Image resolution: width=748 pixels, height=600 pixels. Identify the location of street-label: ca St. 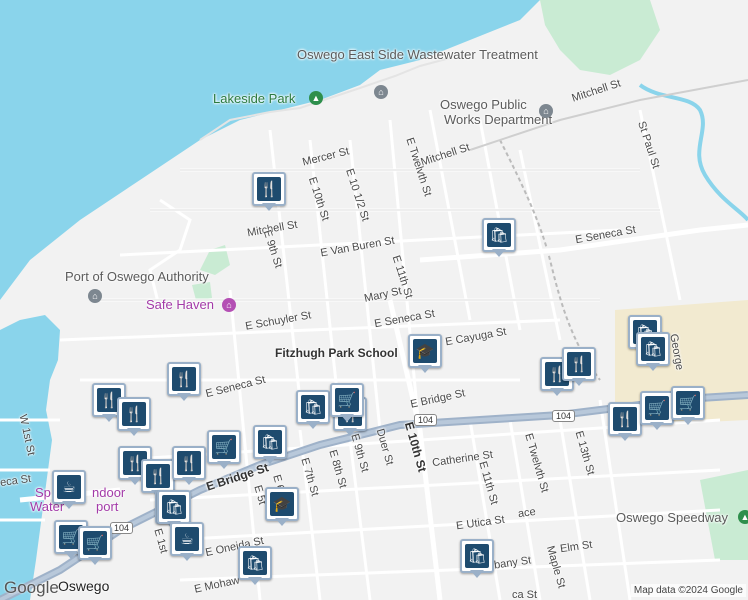
(525, 594).